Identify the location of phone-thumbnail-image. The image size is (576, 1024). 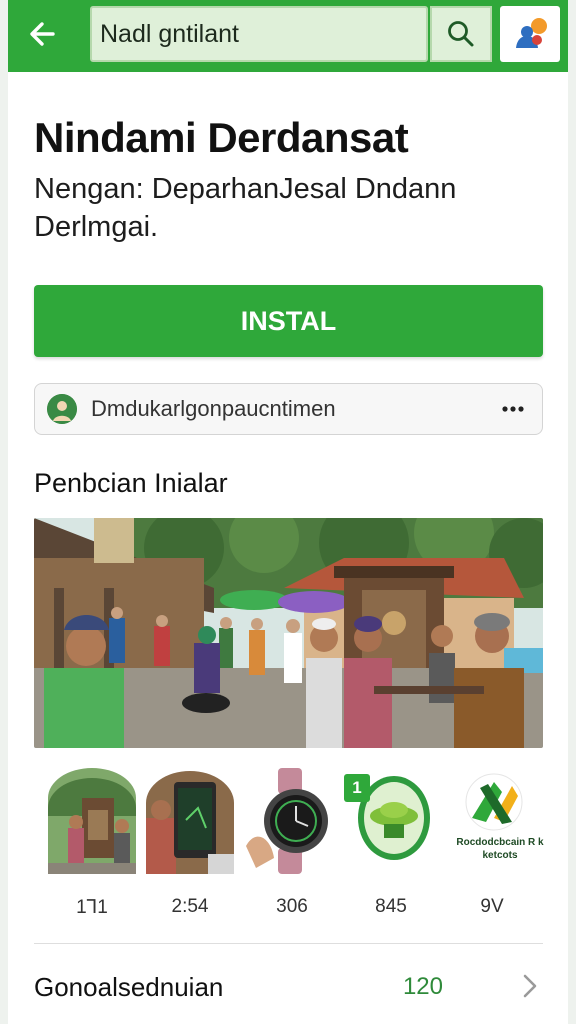
(190, 822).